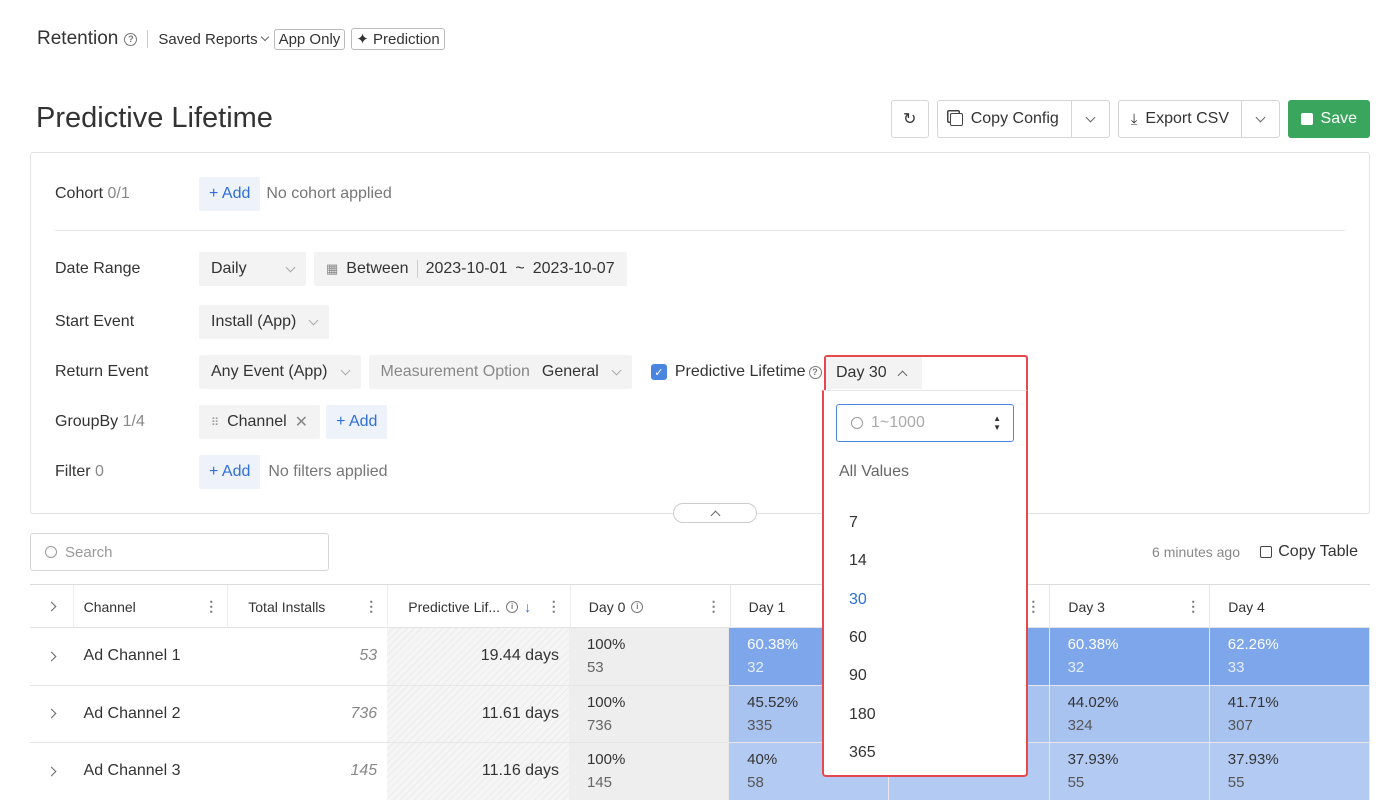 The image size is (1400, 800). What do you see at coordinates (1309, 552) in the screenshot?
I see `copy-table-button: Copy Table` at bounding box center [1309, 552].